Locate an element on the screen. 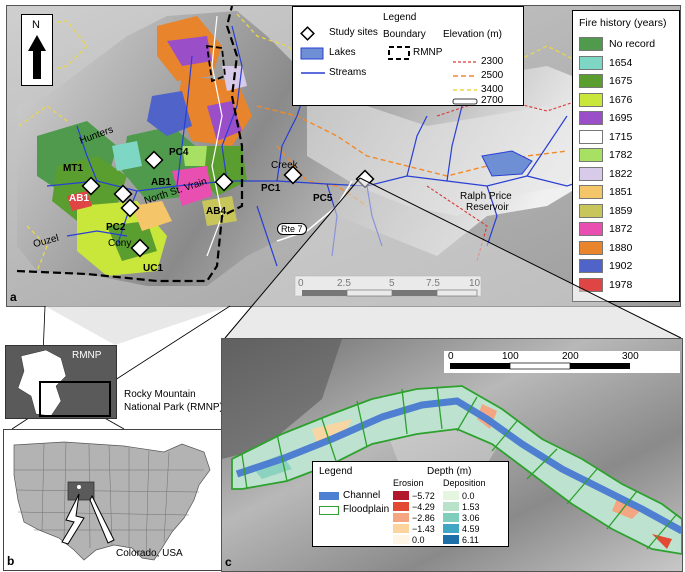  legend-rmnp: RMNP is located at coordinates (428, 52).